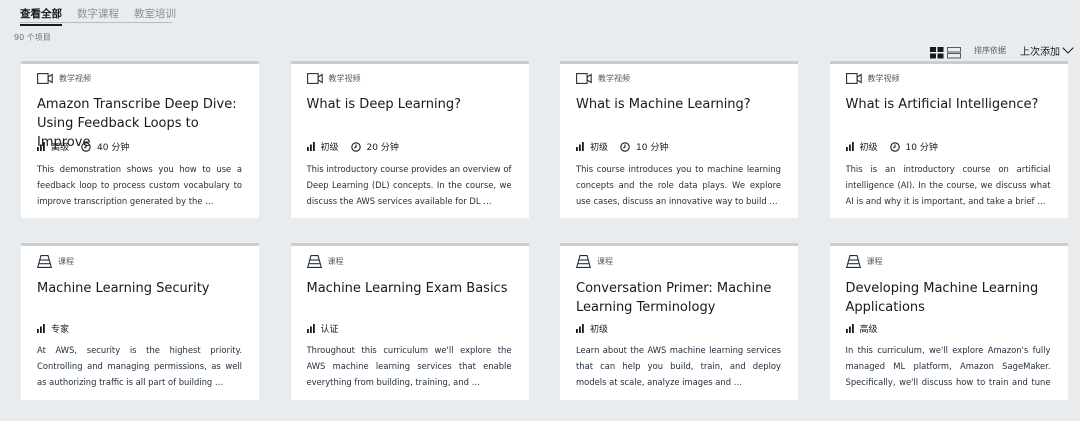  I want to click on card-meta: 高级, so click(867, 328).